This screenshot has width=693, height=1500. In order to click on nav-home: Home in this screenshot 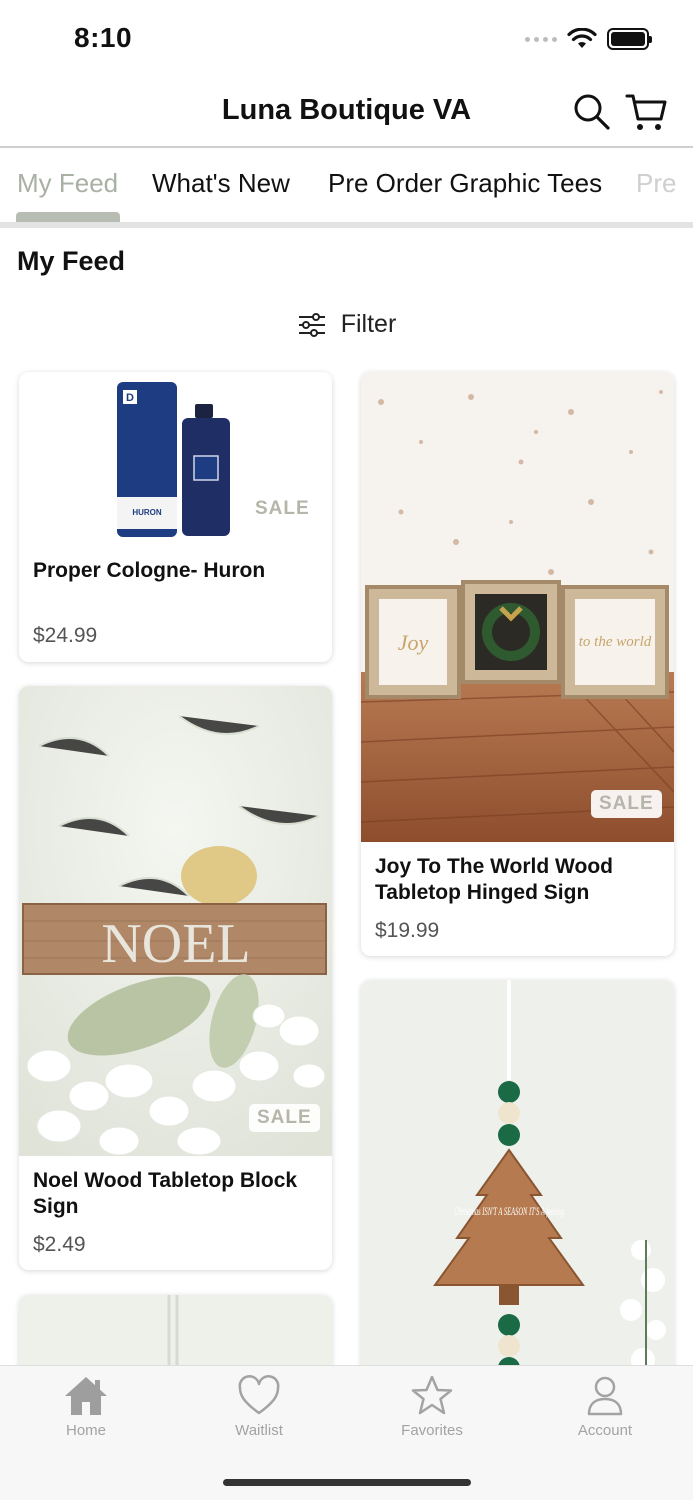, I will do `click(86, 1406)`.